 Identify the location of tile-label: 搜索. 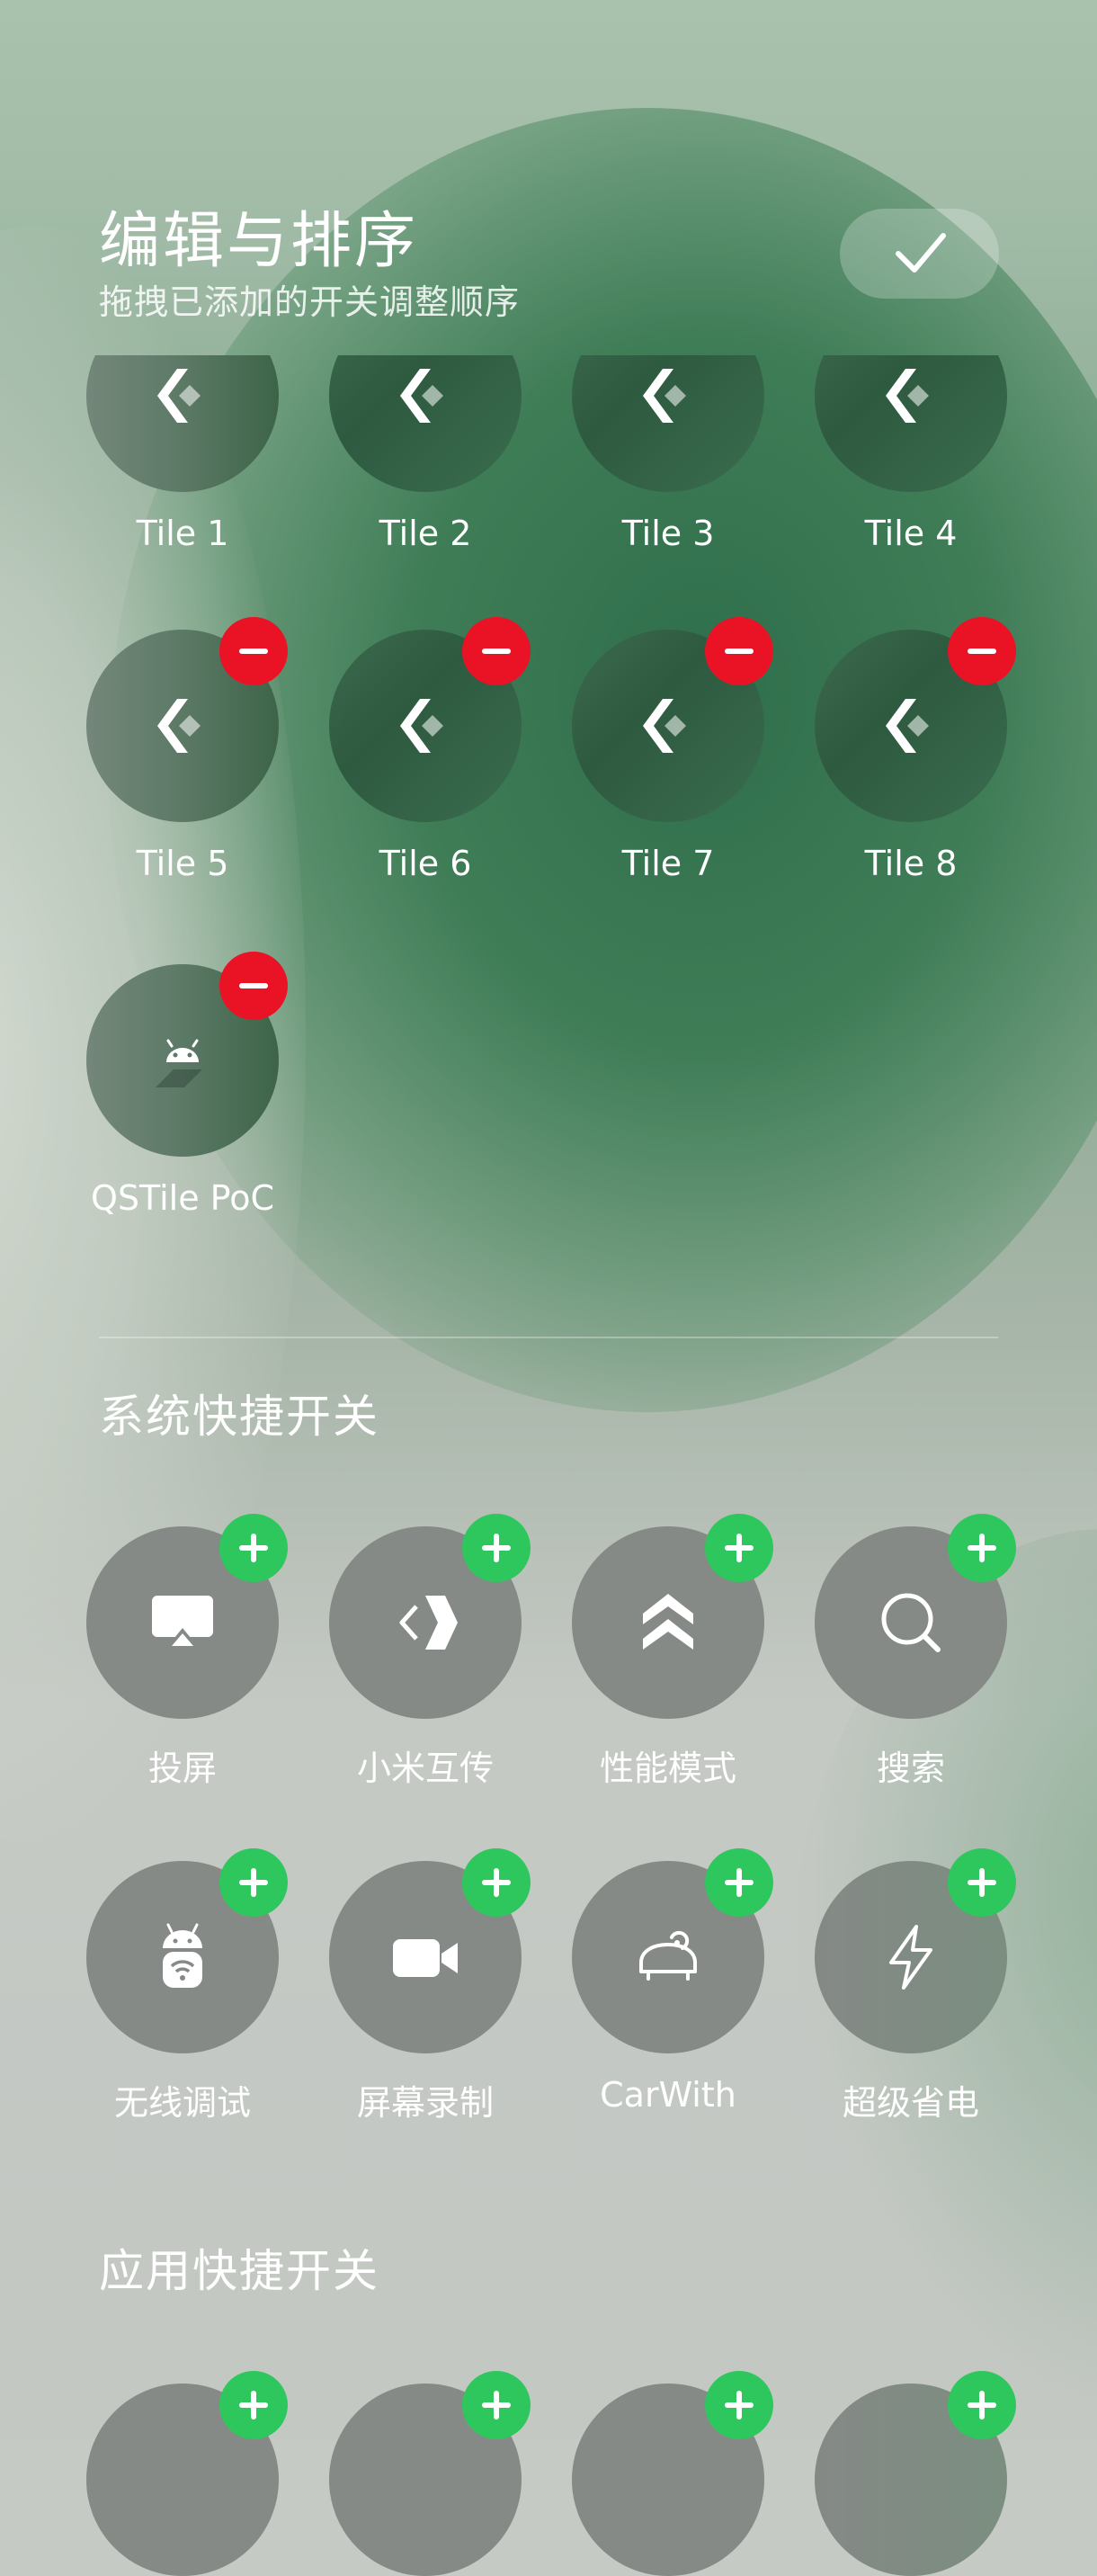
(910, 1768).